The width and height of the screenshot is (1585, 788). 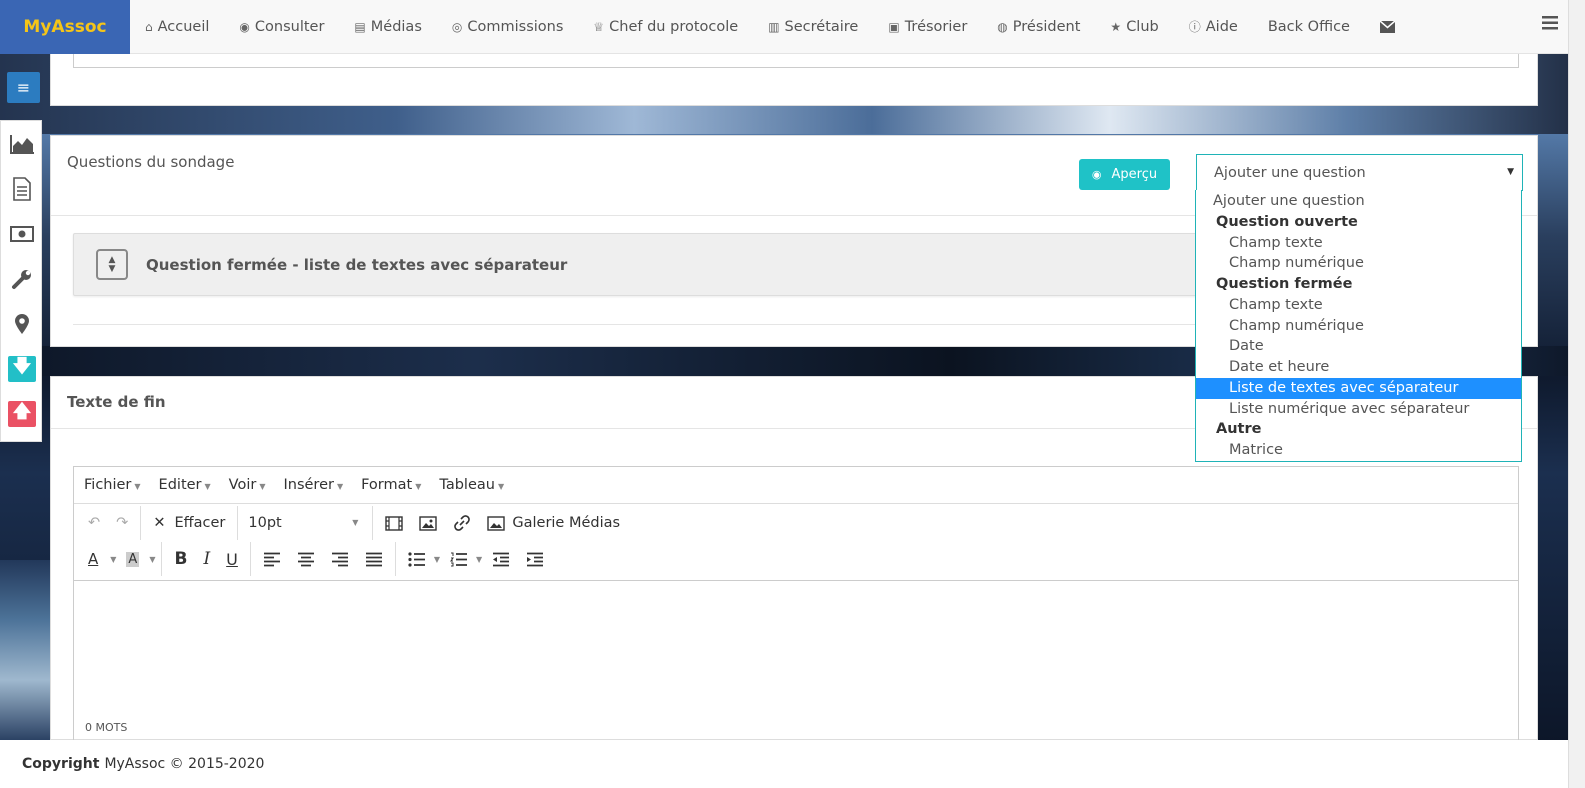 What do you see at coordinates (1358, 346) in the screenshot?
I see `dropdown-option: Date` at bounding box center [1358, 346].